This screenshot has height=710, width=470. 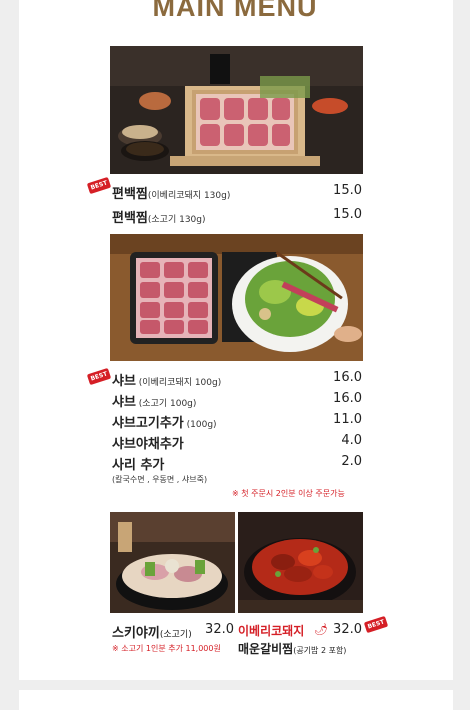 What do you see at coordinates (172, 562) in the screenshot?
I see `sukiyaki-photo` at bounding box center [172, 562].